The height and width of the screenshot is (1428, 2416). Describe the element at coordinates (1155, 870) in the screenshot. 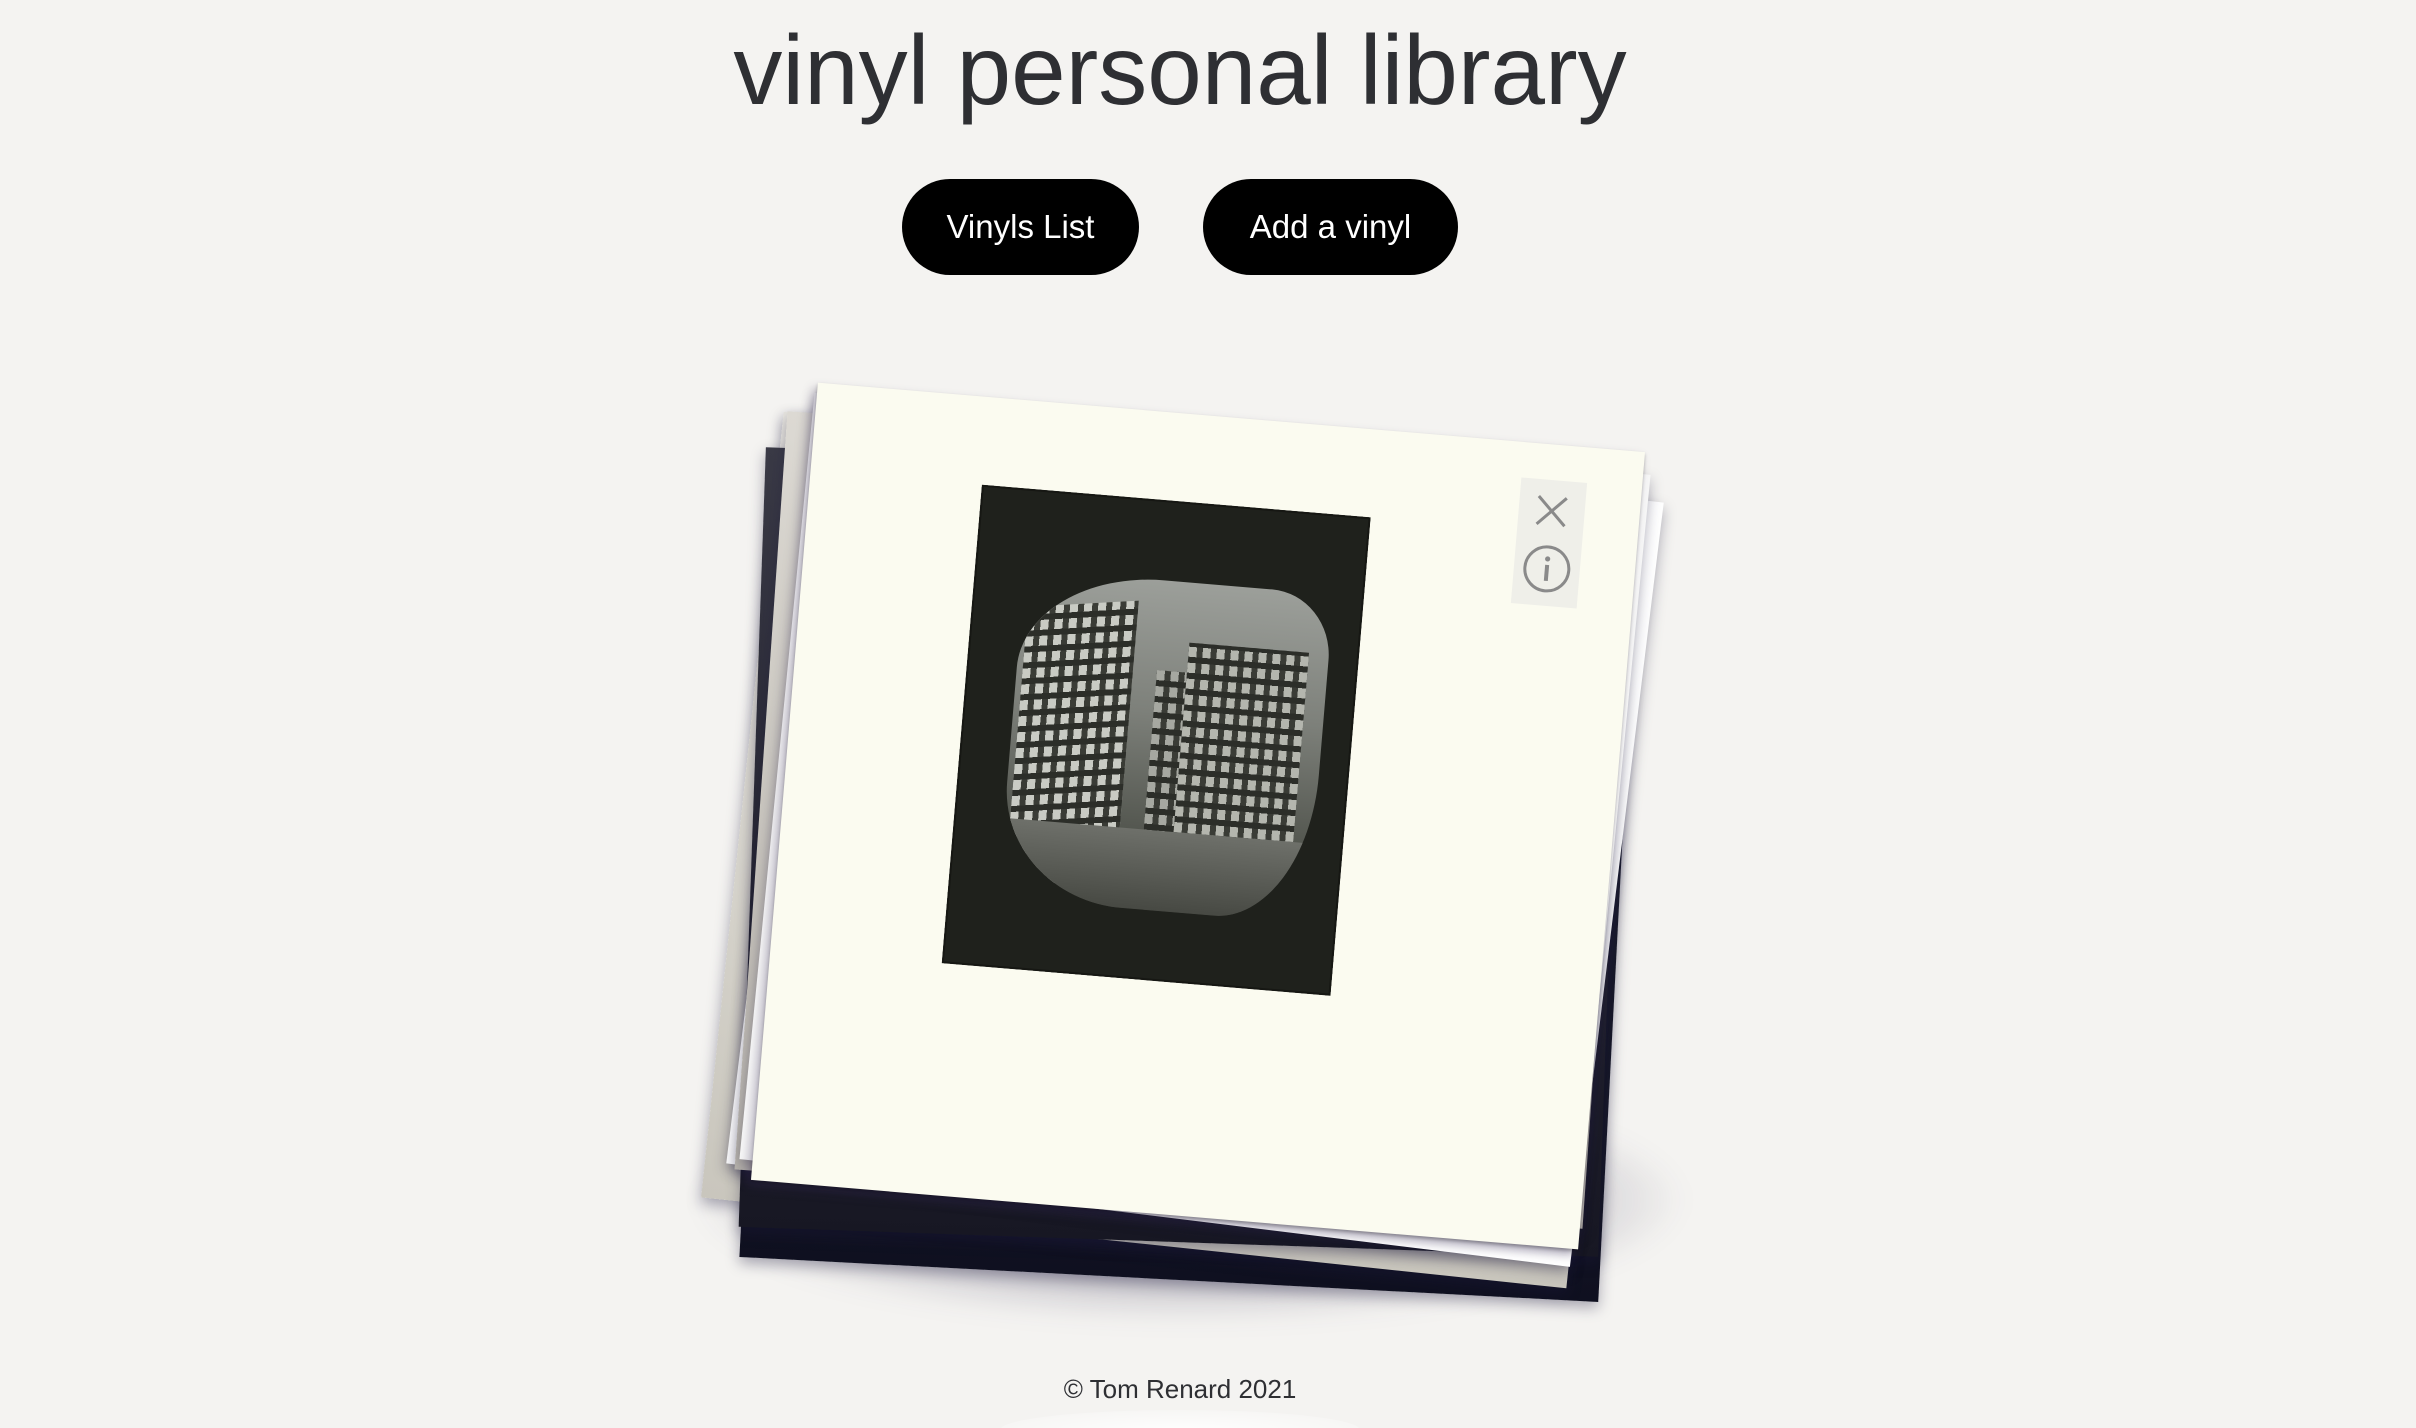

I see `artwork-ground` at that location.